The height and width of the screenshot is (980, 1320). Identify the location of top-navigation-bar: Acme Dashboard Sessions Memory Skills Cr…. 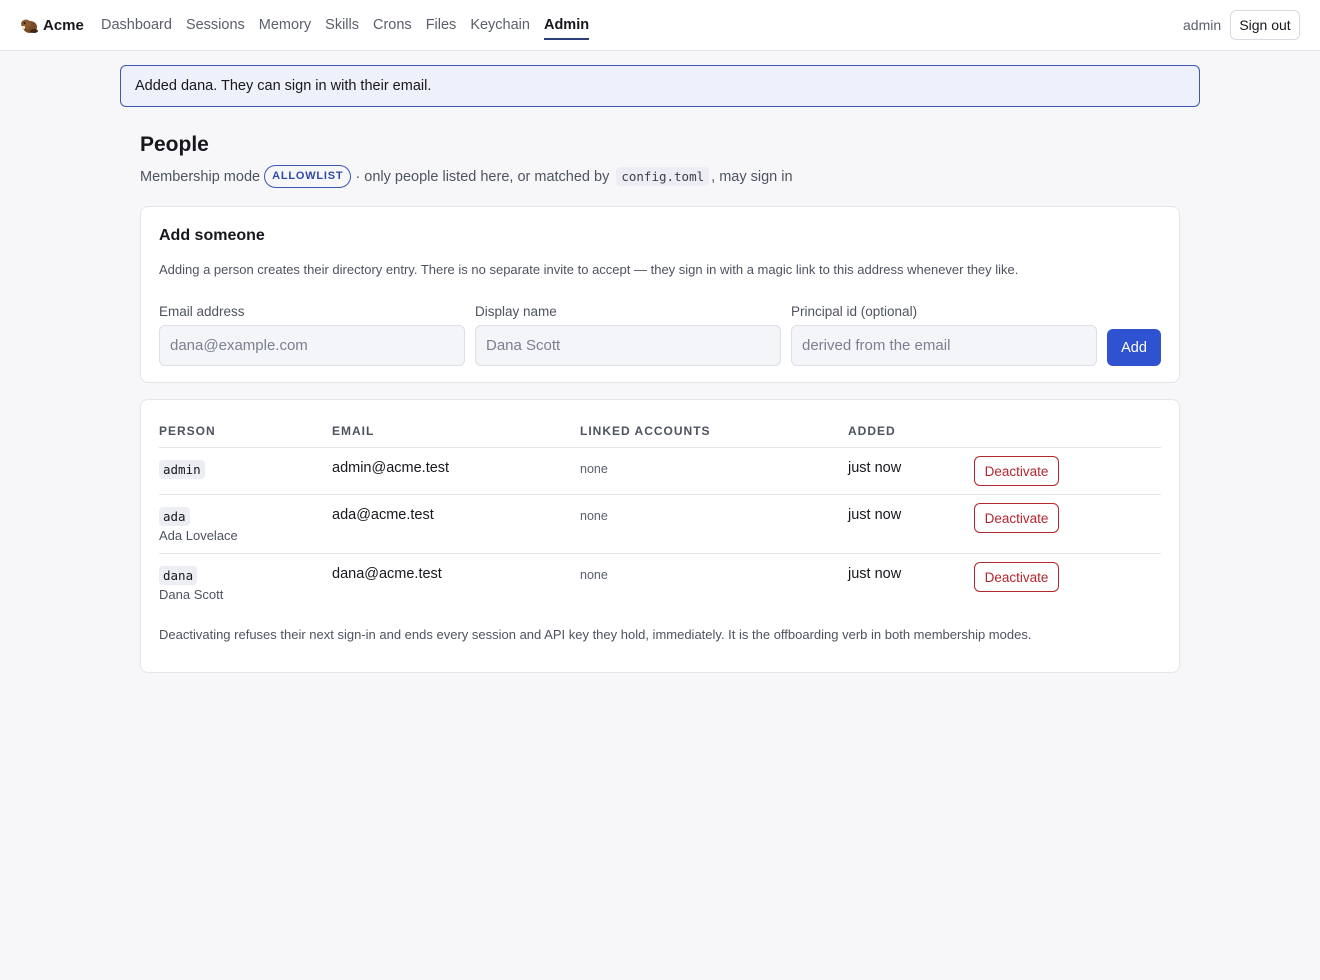
(660, 25).